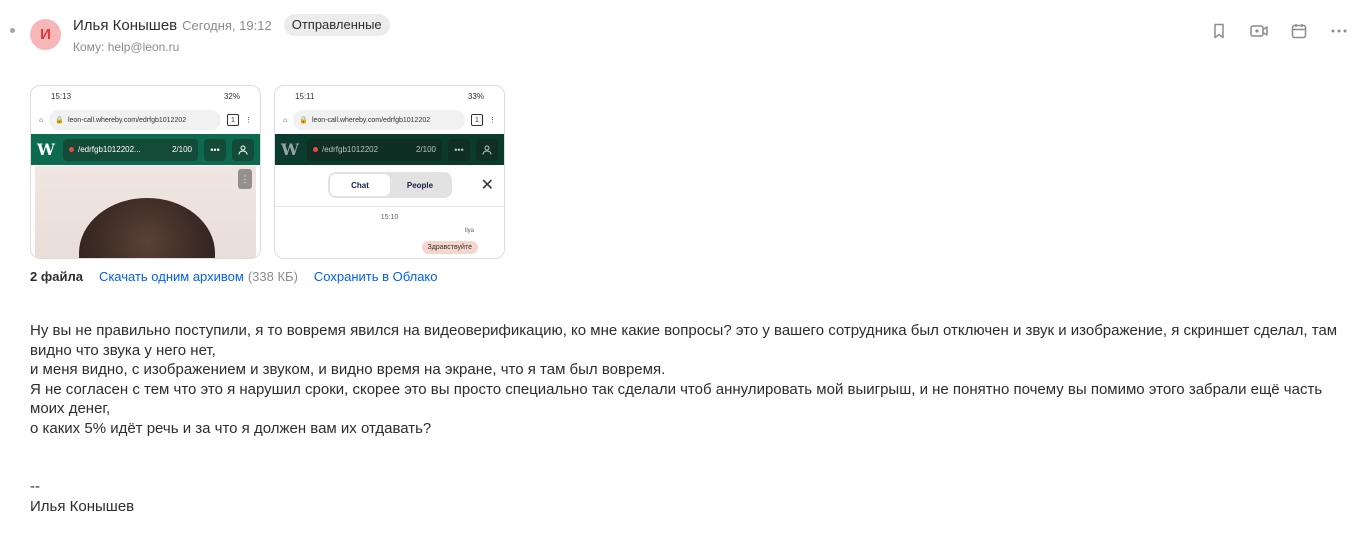  I want to click on chat-segment-control: Chat People, so click(390, 185).